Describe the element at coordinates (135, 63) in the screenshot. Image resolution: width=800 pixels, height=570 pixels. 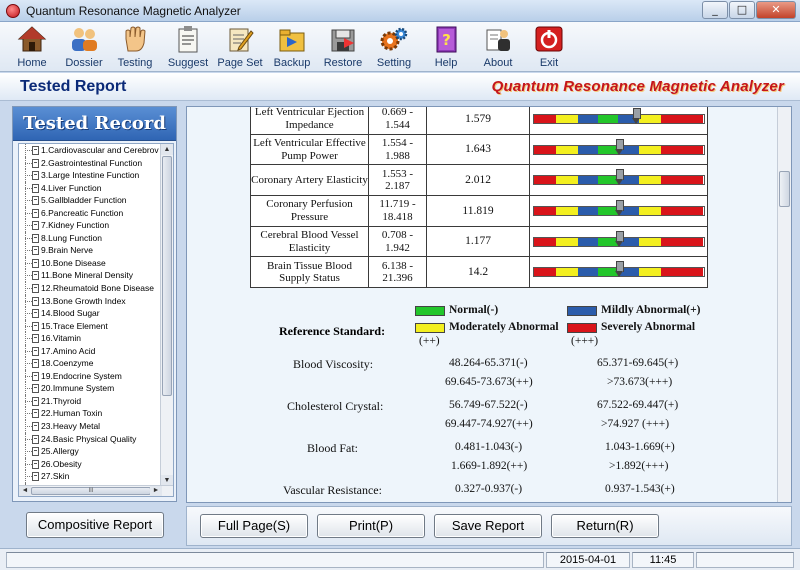
I see `toolbar-label: Testing` at that location.